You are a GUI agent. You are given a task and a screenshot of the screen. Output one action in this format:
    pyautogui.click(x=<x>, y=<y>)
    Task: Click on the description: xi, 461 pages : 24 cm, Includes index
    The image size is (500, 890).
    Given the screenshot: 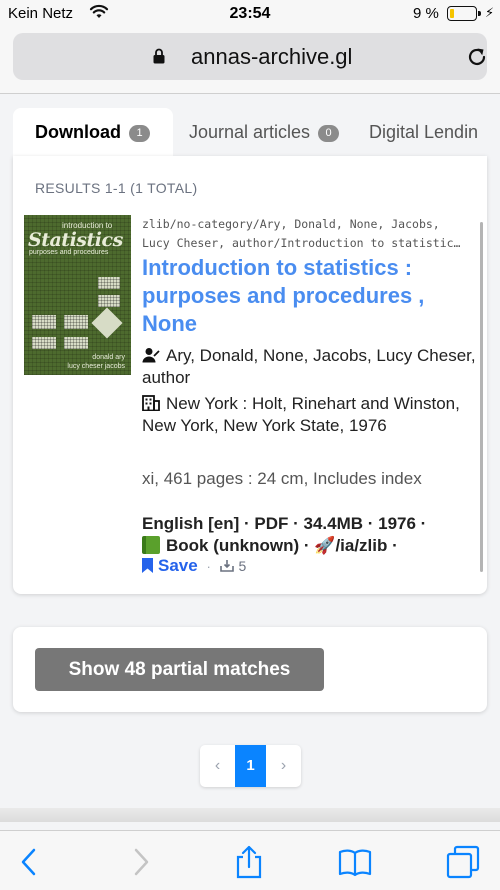 What is the action you would take?
    pyautogui.click(x=282, y=478)
    